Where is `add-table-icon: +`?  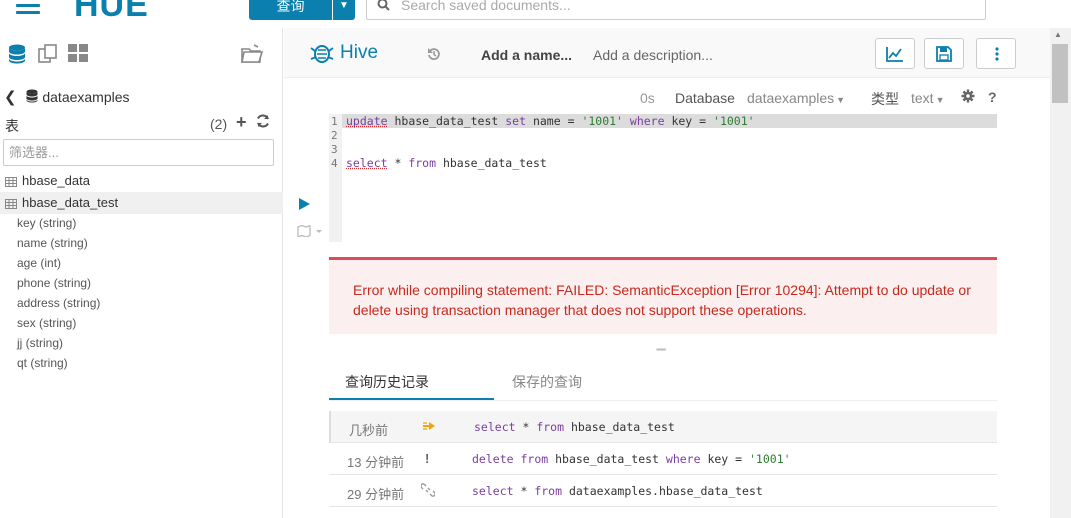 add-table-icon: + is located at coordinates (241, 122).